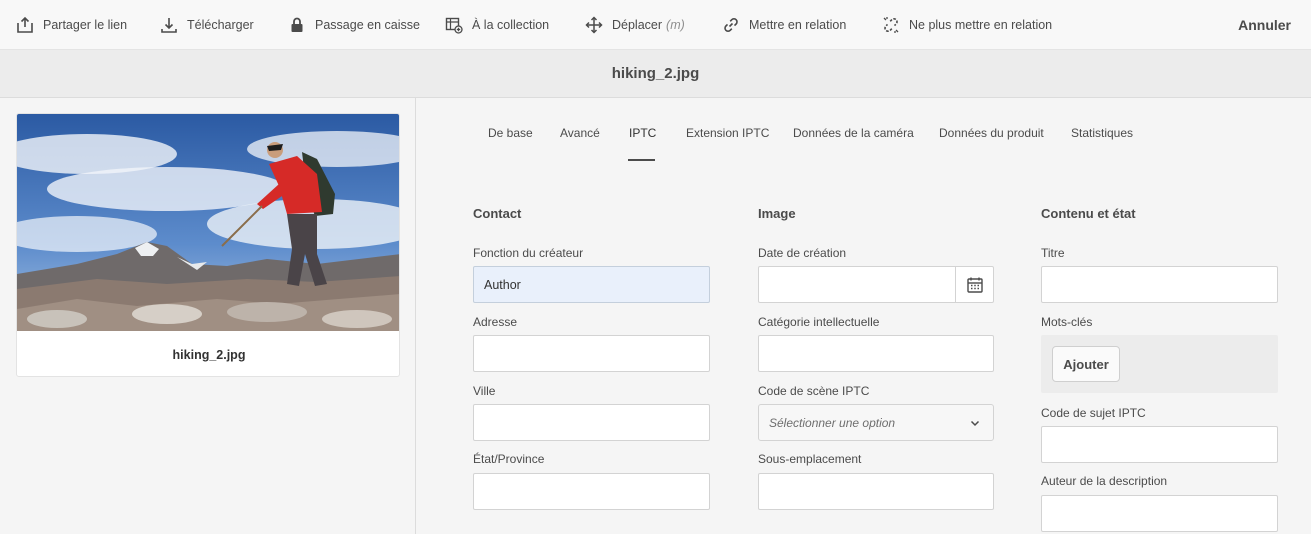  What do you see at coordinates (208, 222) in the screenshot?
I see `asset-thumbnail` at bounding box center [208, 222].